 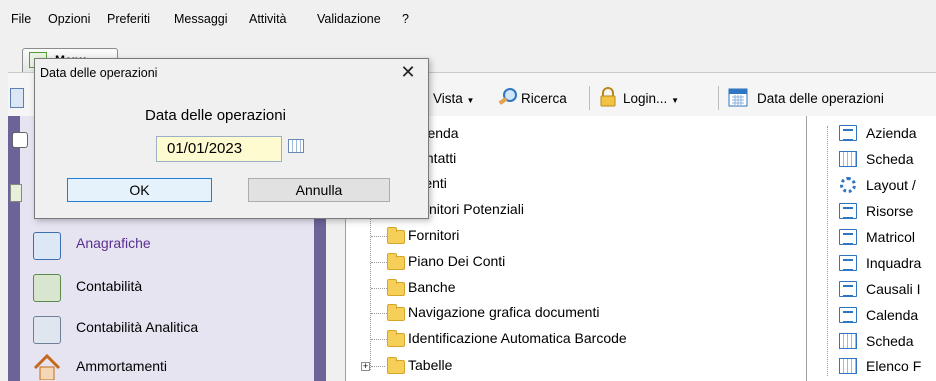 What do you see at coordinates (675, 100) in the screenshot?
I see `login-dropdown-icon: ▼` at bounding box center [675, 100].